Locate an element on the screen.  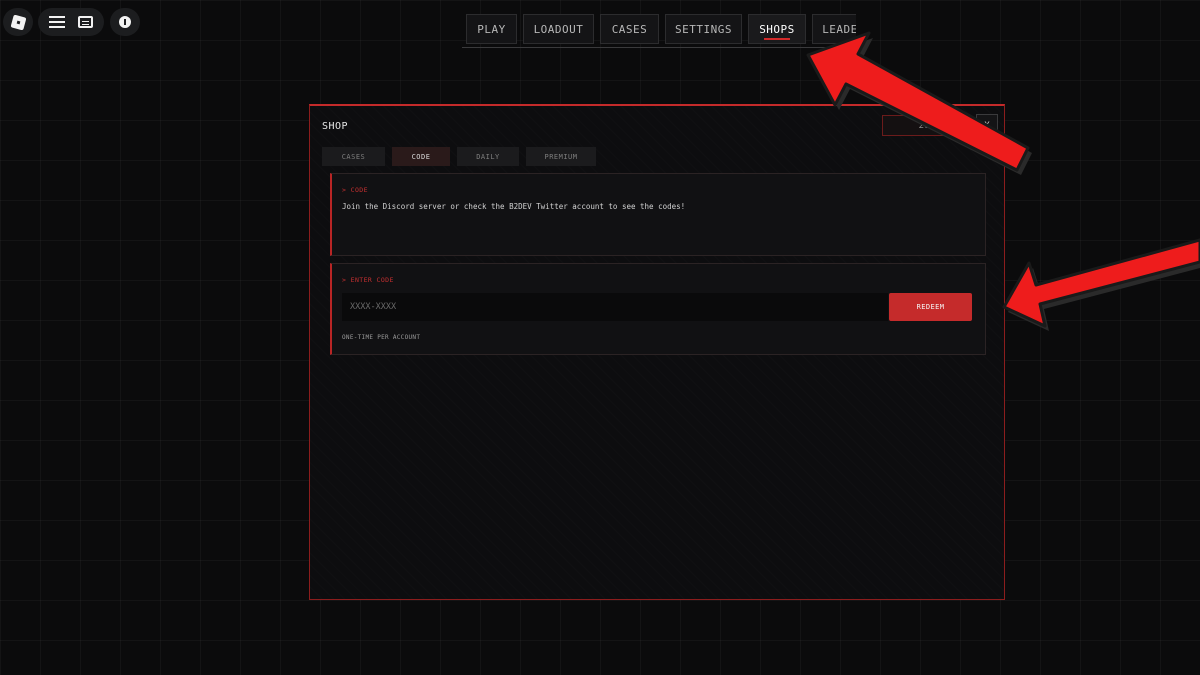
top-navigation: PLAY LOADOUT CASES SETTINGS SHOPS LEADE is located at coordinates (661, 31).